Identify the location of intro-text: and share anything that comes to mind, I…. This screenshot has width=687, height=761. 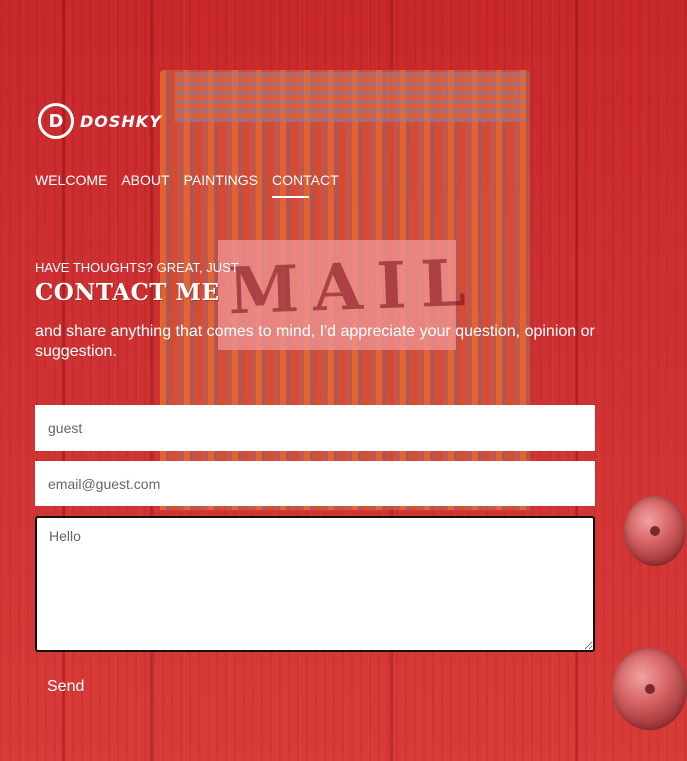
(315, 341).